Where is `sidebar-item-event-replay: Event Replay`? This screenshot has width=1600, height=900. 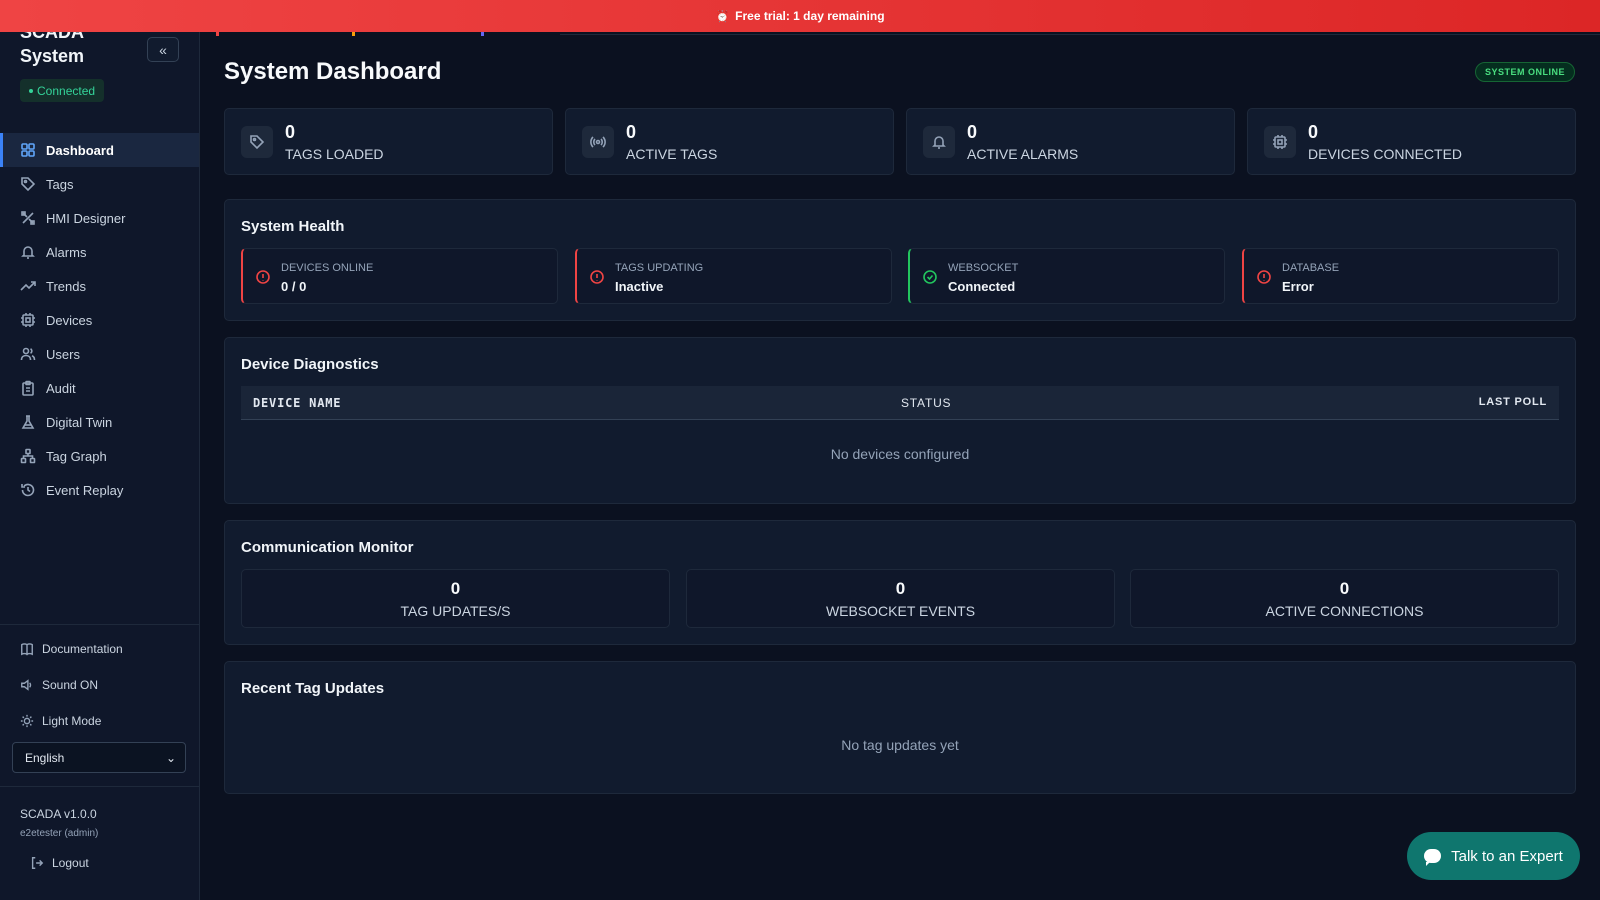
sidebar-item-event-replay: Event Replay is located at coordinates (99, 490).